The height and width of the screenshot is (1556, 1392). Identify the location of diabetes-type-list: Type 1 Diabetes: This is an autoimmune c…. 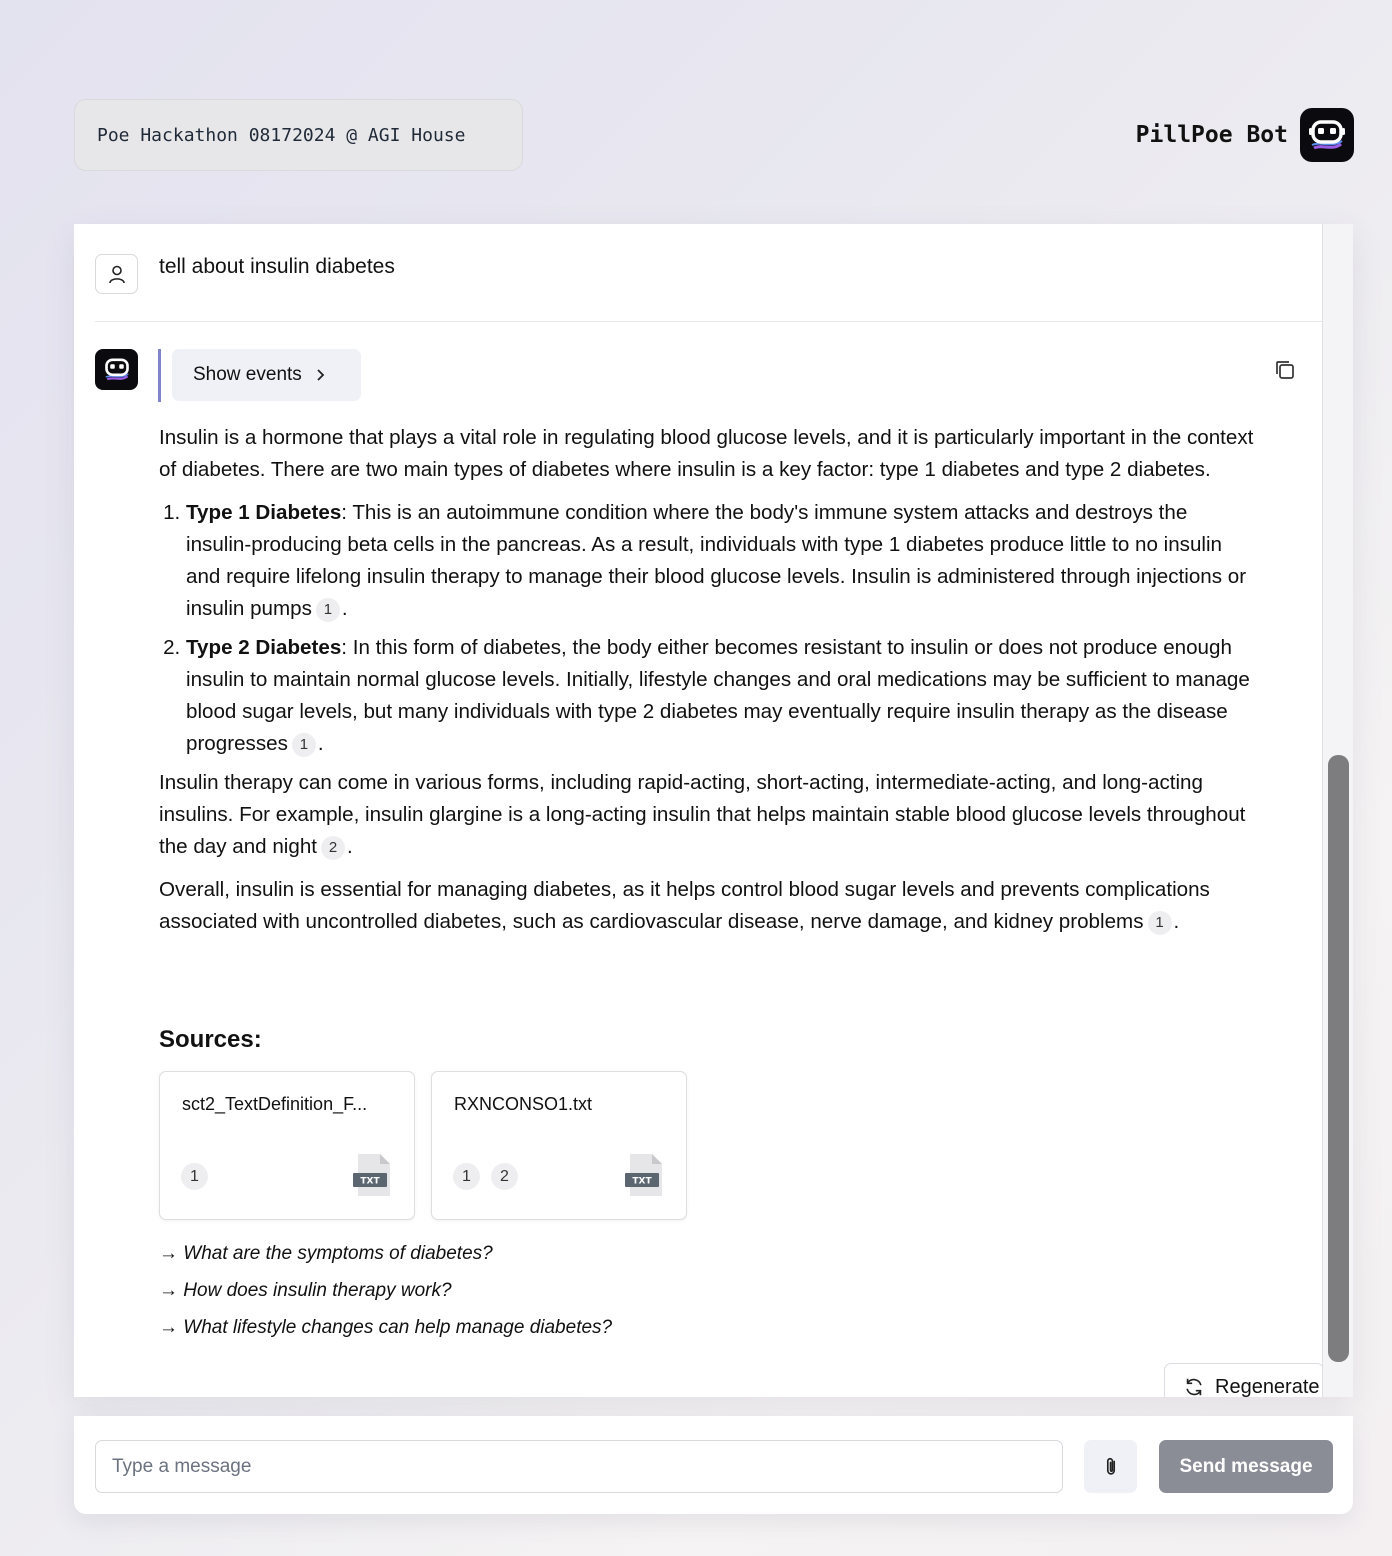
(720, 628).